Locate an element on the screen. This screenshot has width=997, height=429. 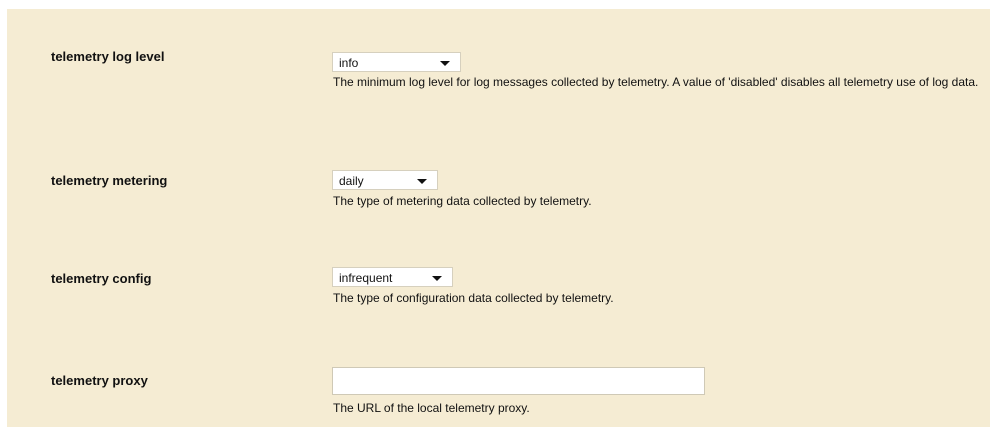
proxy-description: The URL of the local telemetry proxy. is located at coordinates (431, 408).